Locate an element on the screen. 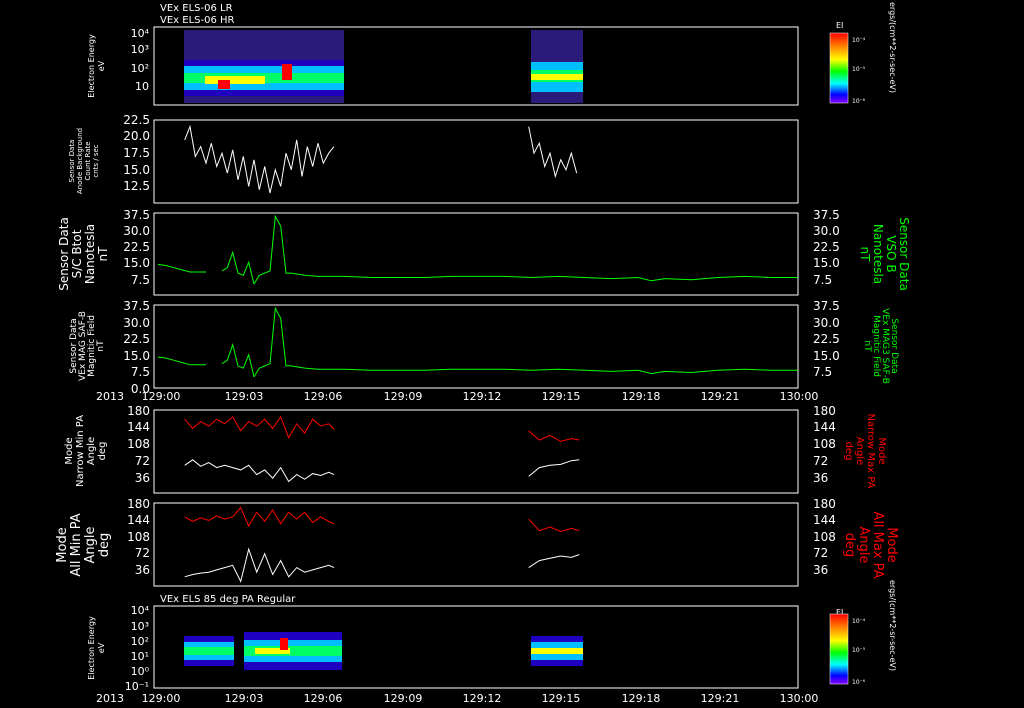  ytick-right: 72 is located at coordinates (820, 553).